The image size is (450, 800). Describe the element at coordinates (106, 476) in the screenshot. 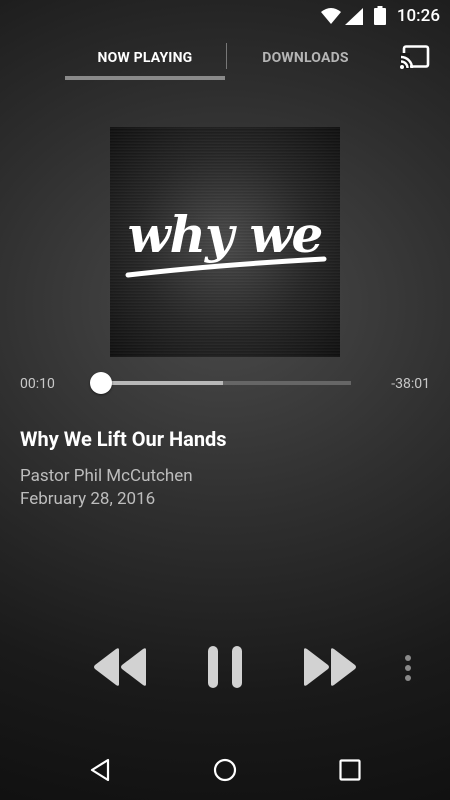

I see `track-speaker: Pastor Phil McCutchen` at that location.